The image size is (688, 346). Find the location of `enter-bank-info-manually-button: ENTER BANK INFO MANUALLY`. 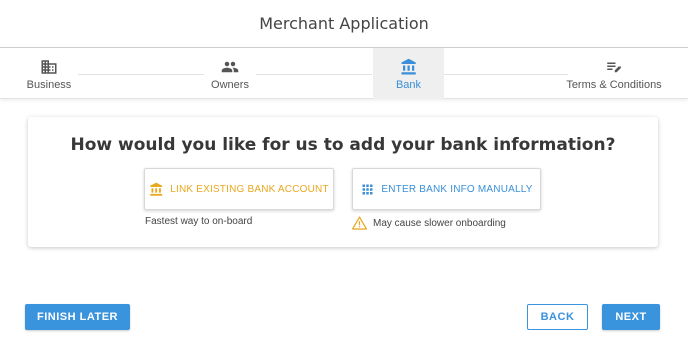

enter-bank-info-manually-button: ENTER BANK INFO MANUALLY is located at coordinates (446, 189).